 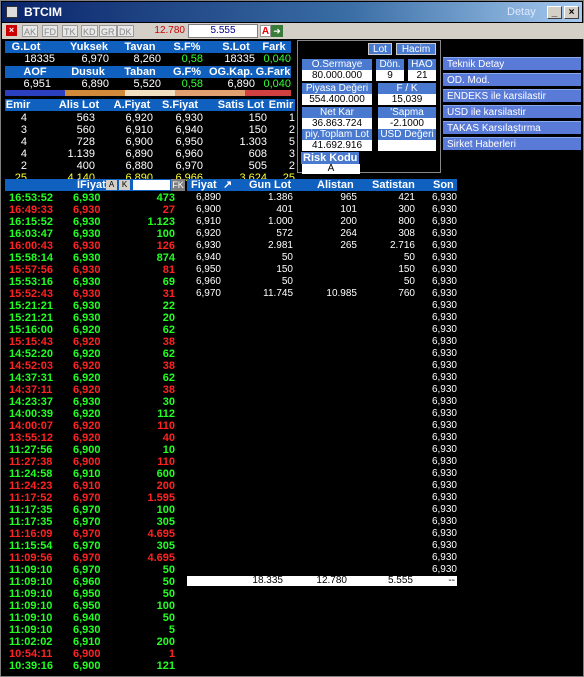 What do you see at coordinates (292, 12) in the screenshot?
I see `title-bar: BTCIM Detay _ ×` at bounding box center [292, 12].